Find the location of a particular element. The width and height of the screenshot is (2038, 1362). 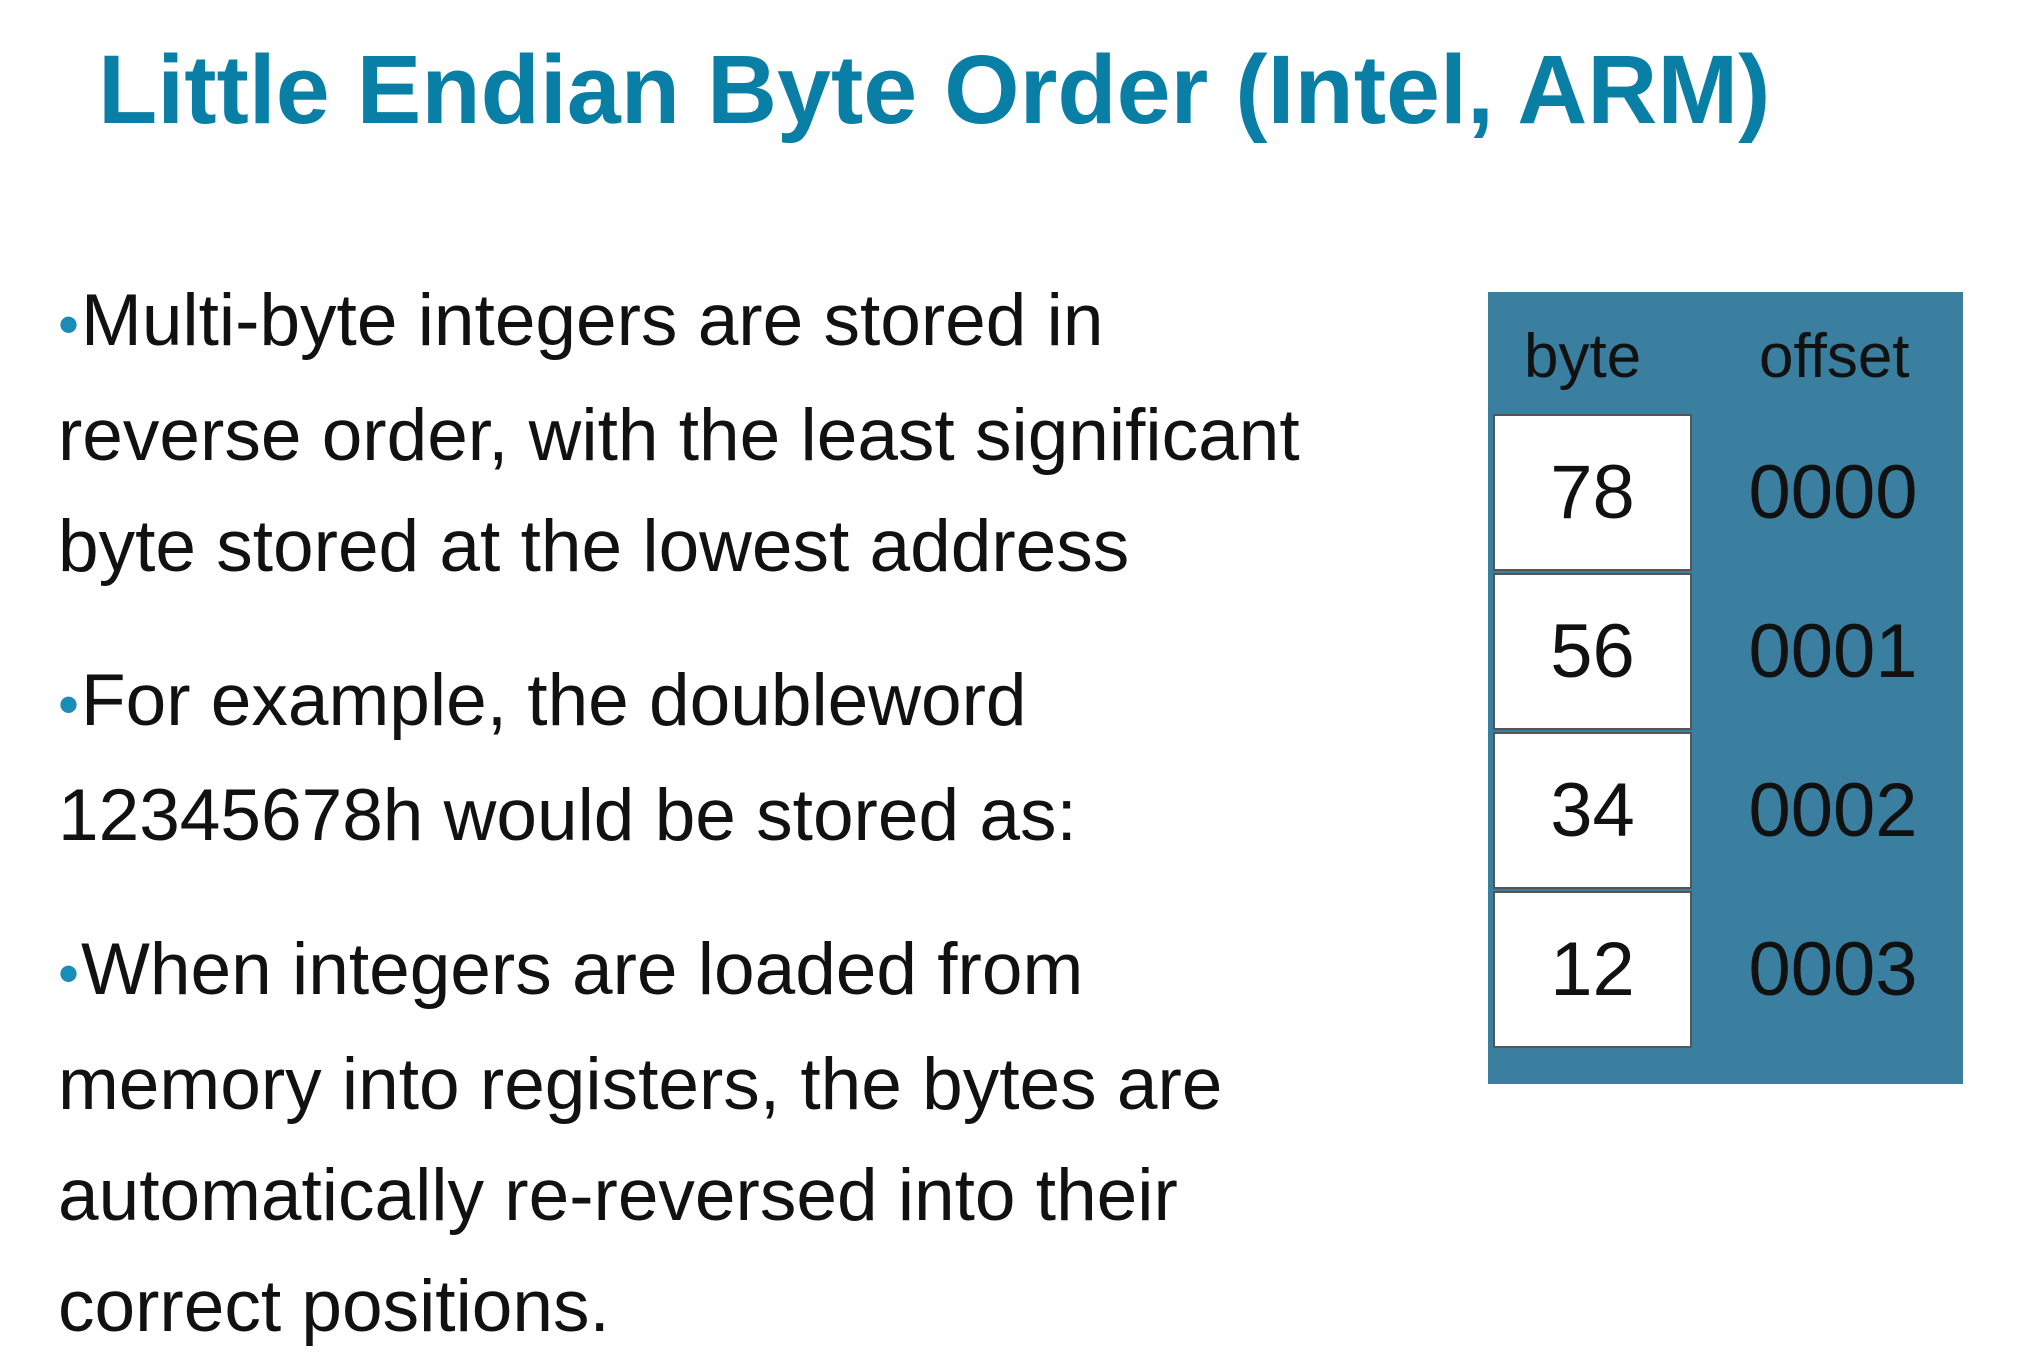

byte-cell: 56 is located at coordinates (1592, 651).